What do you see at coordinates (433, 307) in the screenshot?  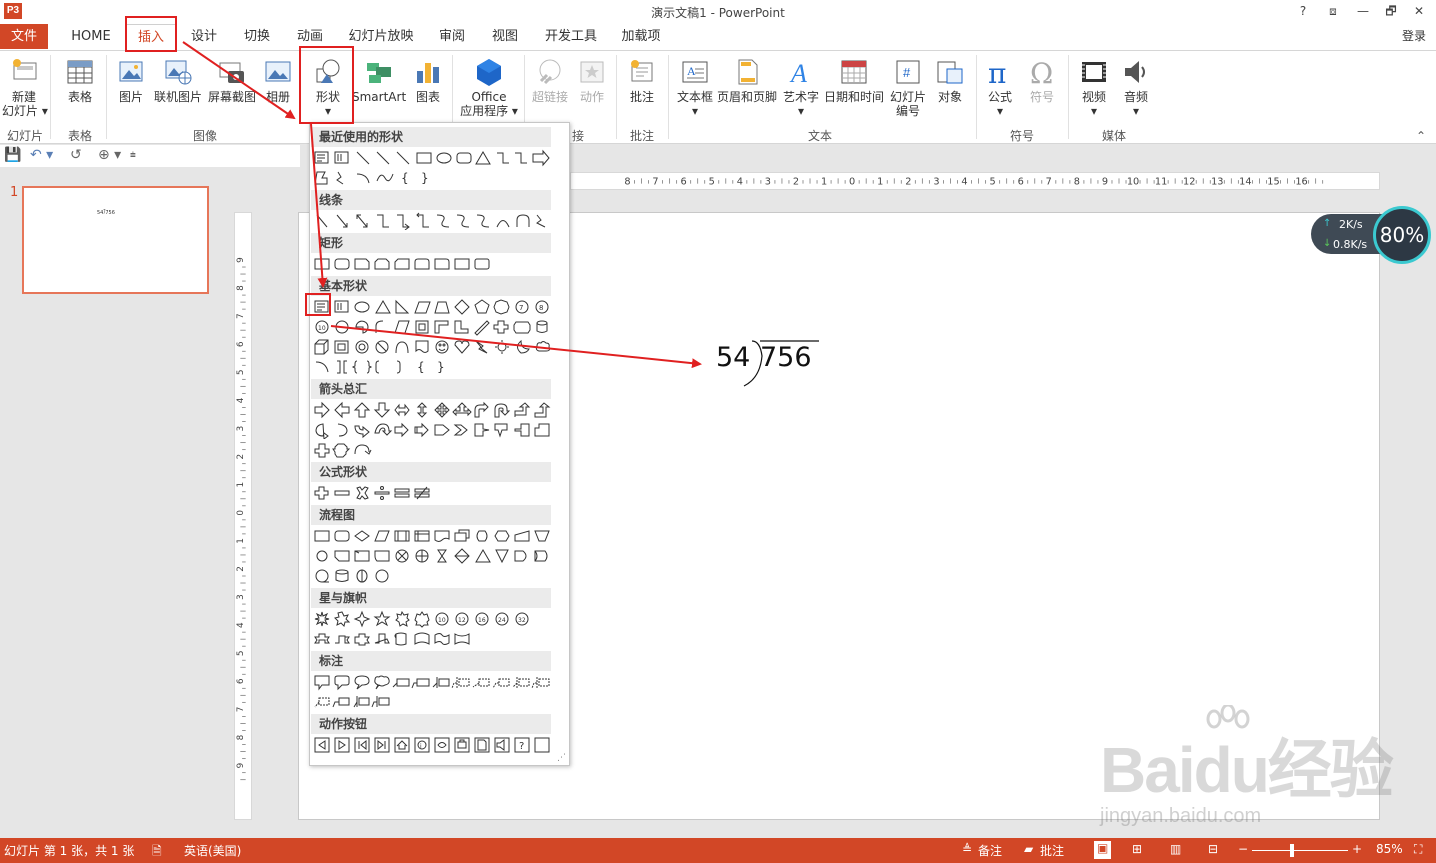 I see `shape-row-basic-1: 7 8` at bounding box center [433, 307].